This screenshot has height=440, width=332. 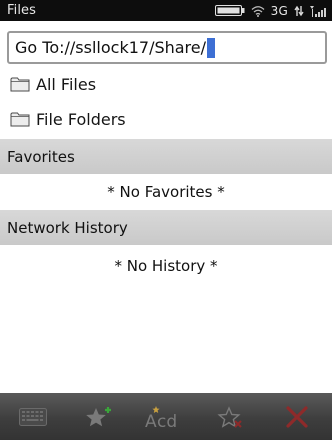 I want to click on history-section-header: Network History, so click(x=166, y=227).